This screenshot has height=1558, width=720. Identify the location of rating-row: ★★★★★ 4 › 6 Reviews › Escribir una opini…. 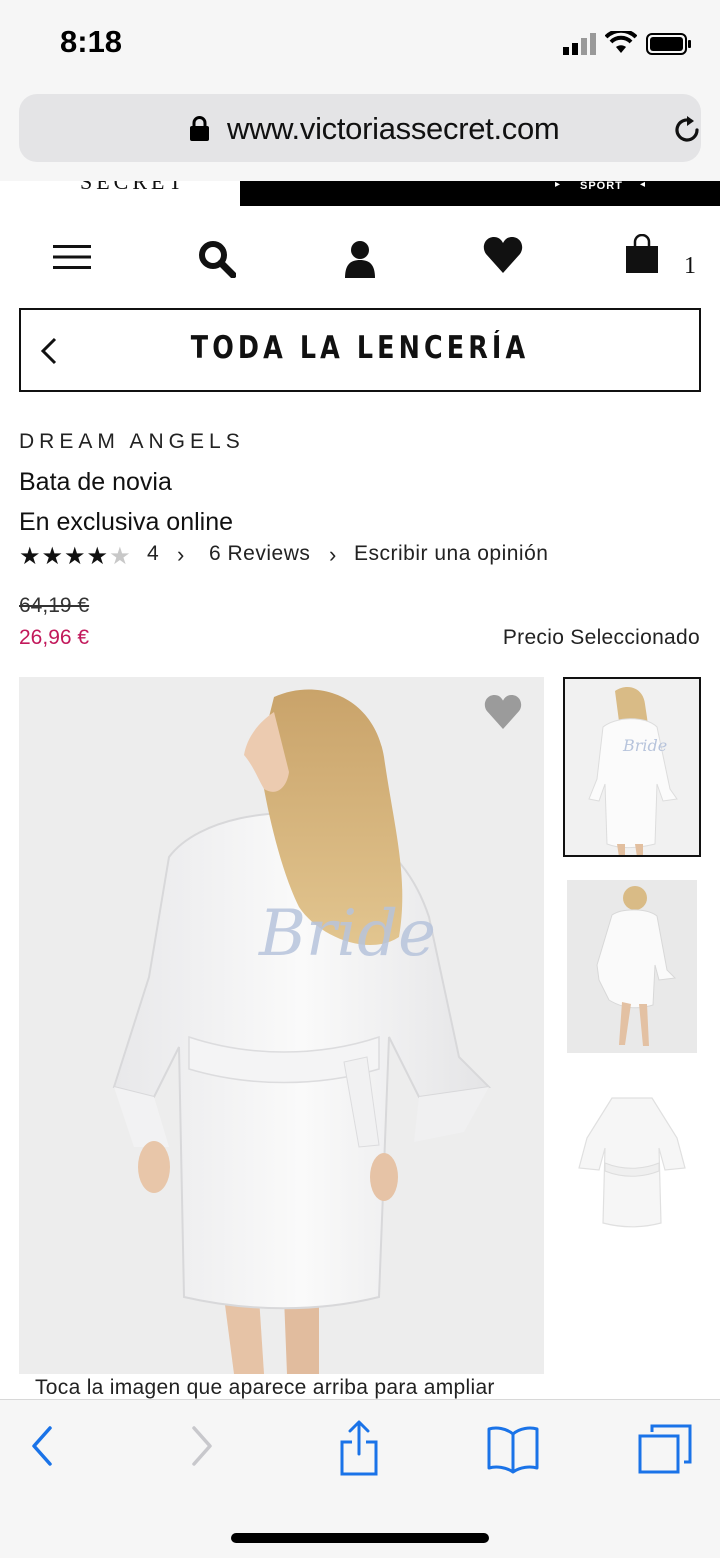
(364, 555).